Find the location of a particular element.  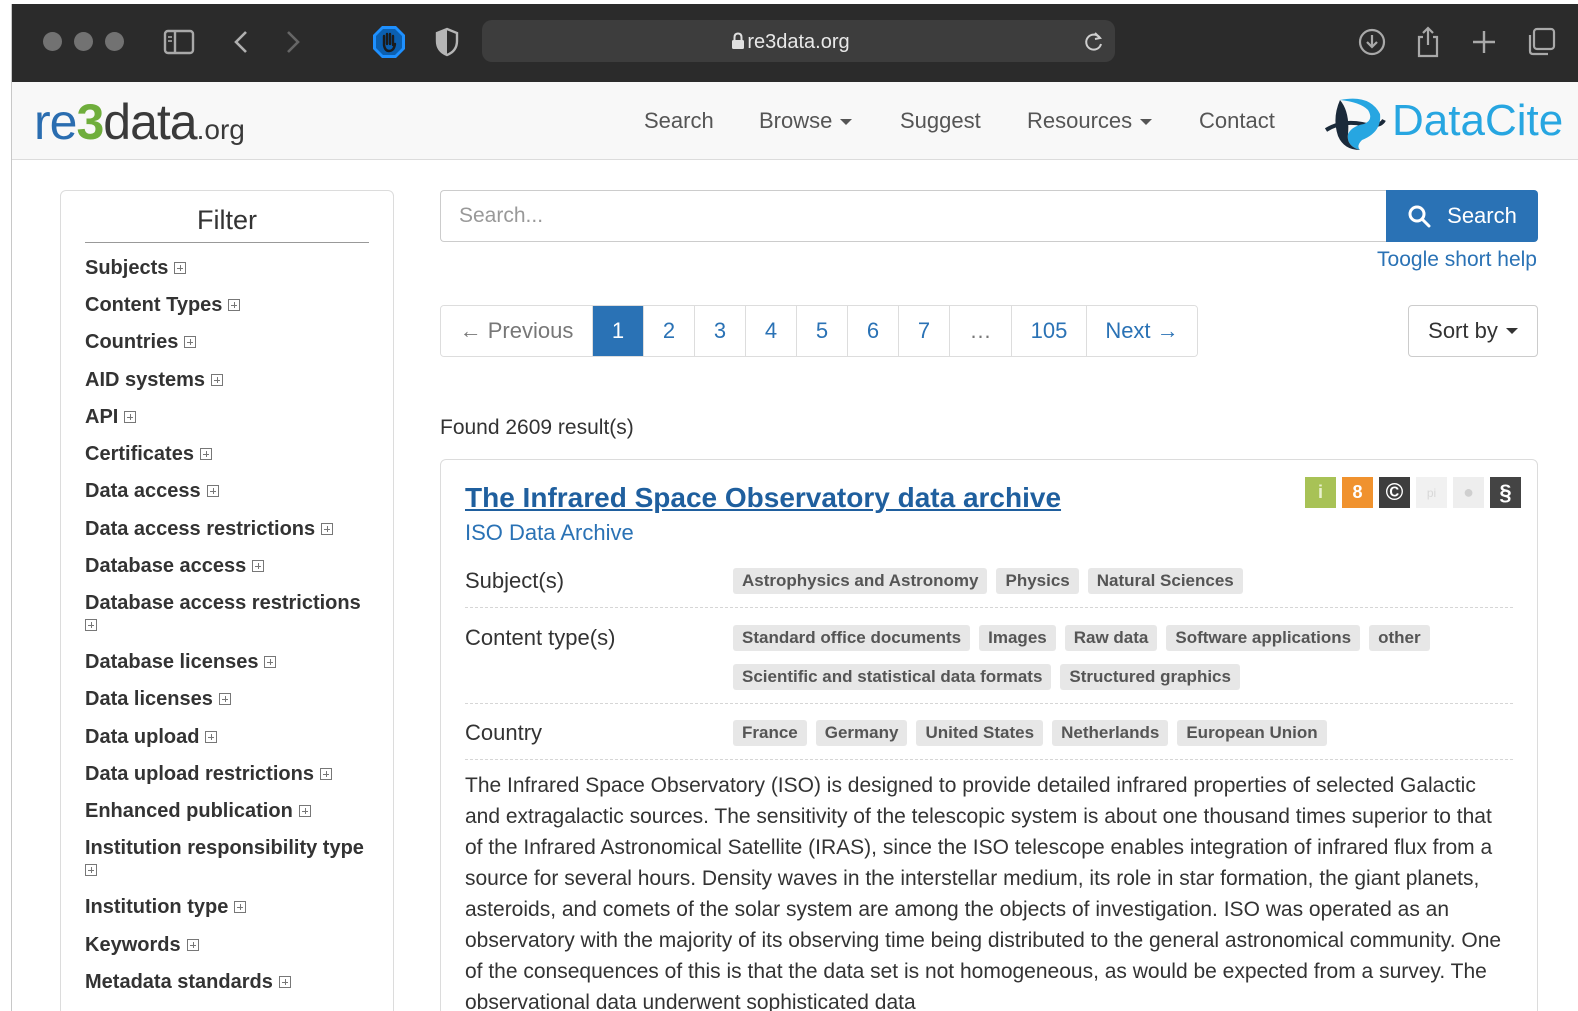

nav-search: Search is located at coordinates (679, 121).